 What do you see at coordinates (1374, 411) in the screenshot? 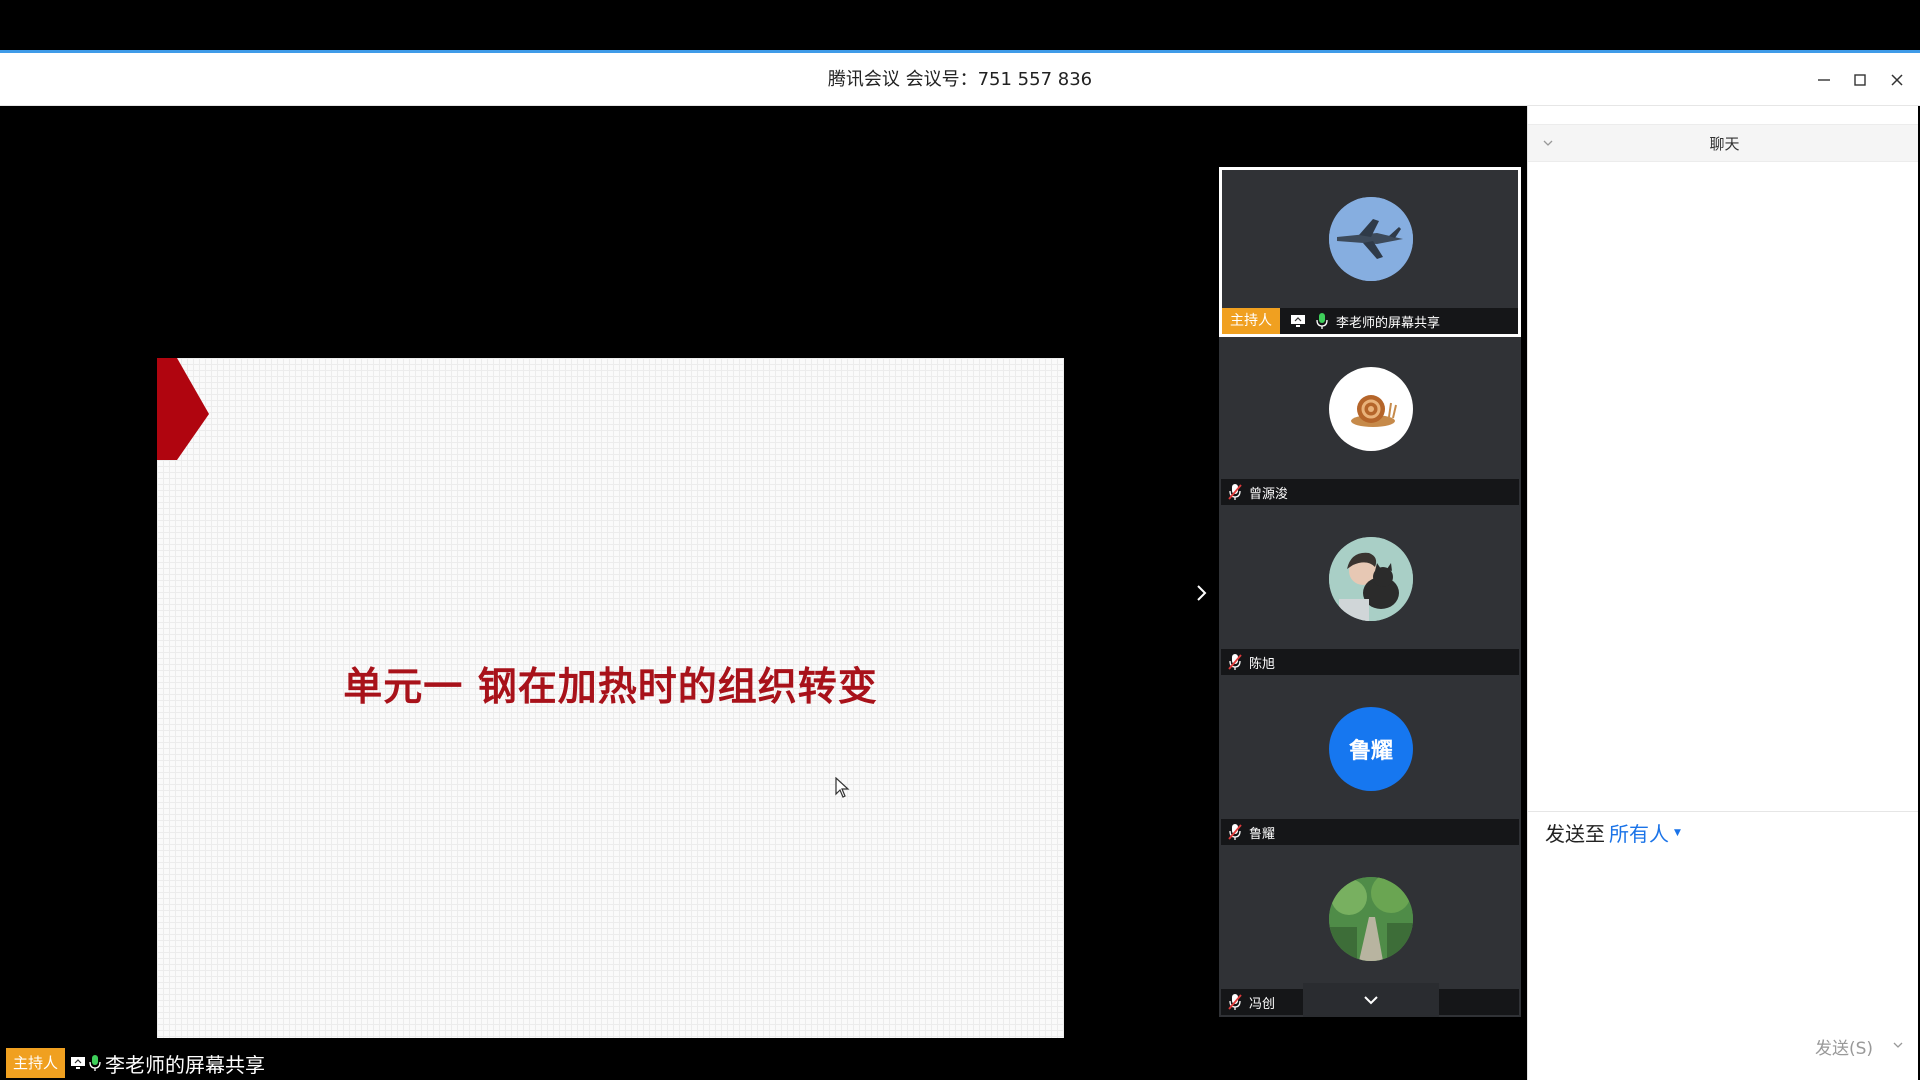
I see `snail-icon` at bounding box center [1374, 411].